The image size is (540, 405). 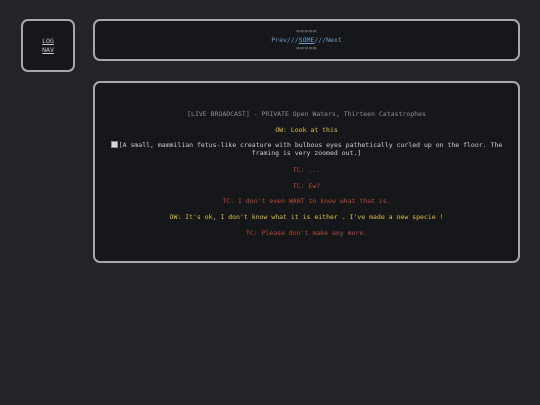 What do you see at coordinates (114, 144) in the screenshot?
I see `broken-image-icon` at bounding box center [114, 144].